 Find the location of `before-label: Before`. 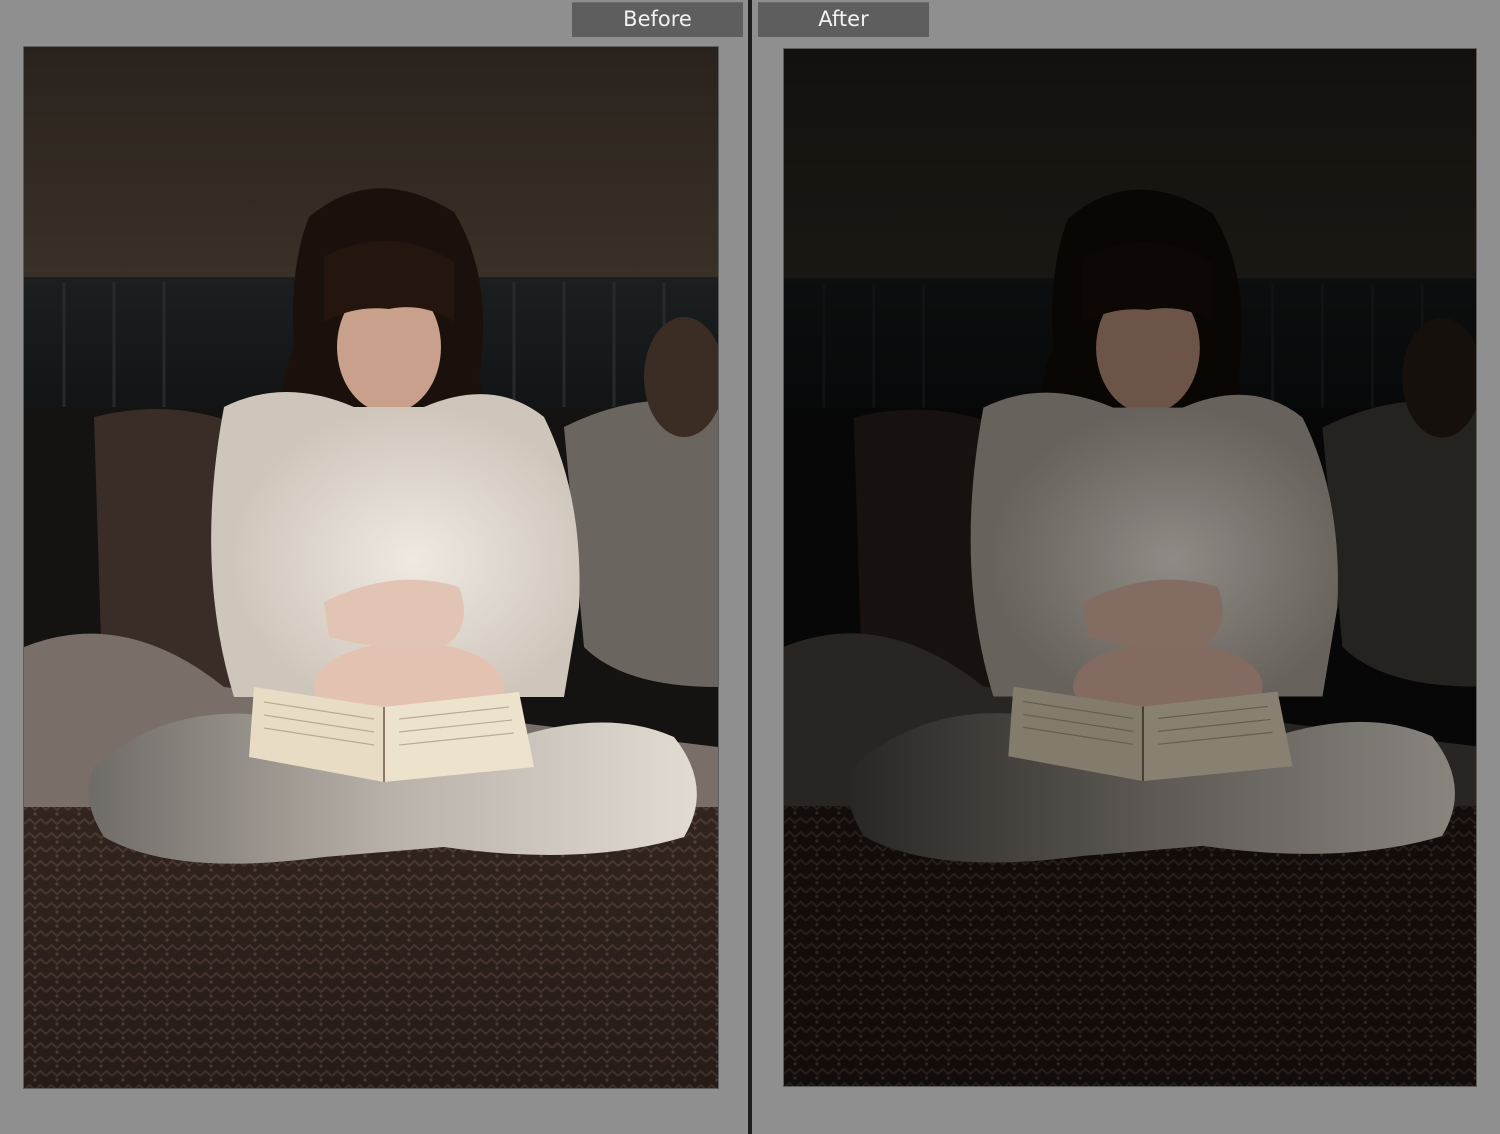

before-label: Before is located at coordinates (657, 19).